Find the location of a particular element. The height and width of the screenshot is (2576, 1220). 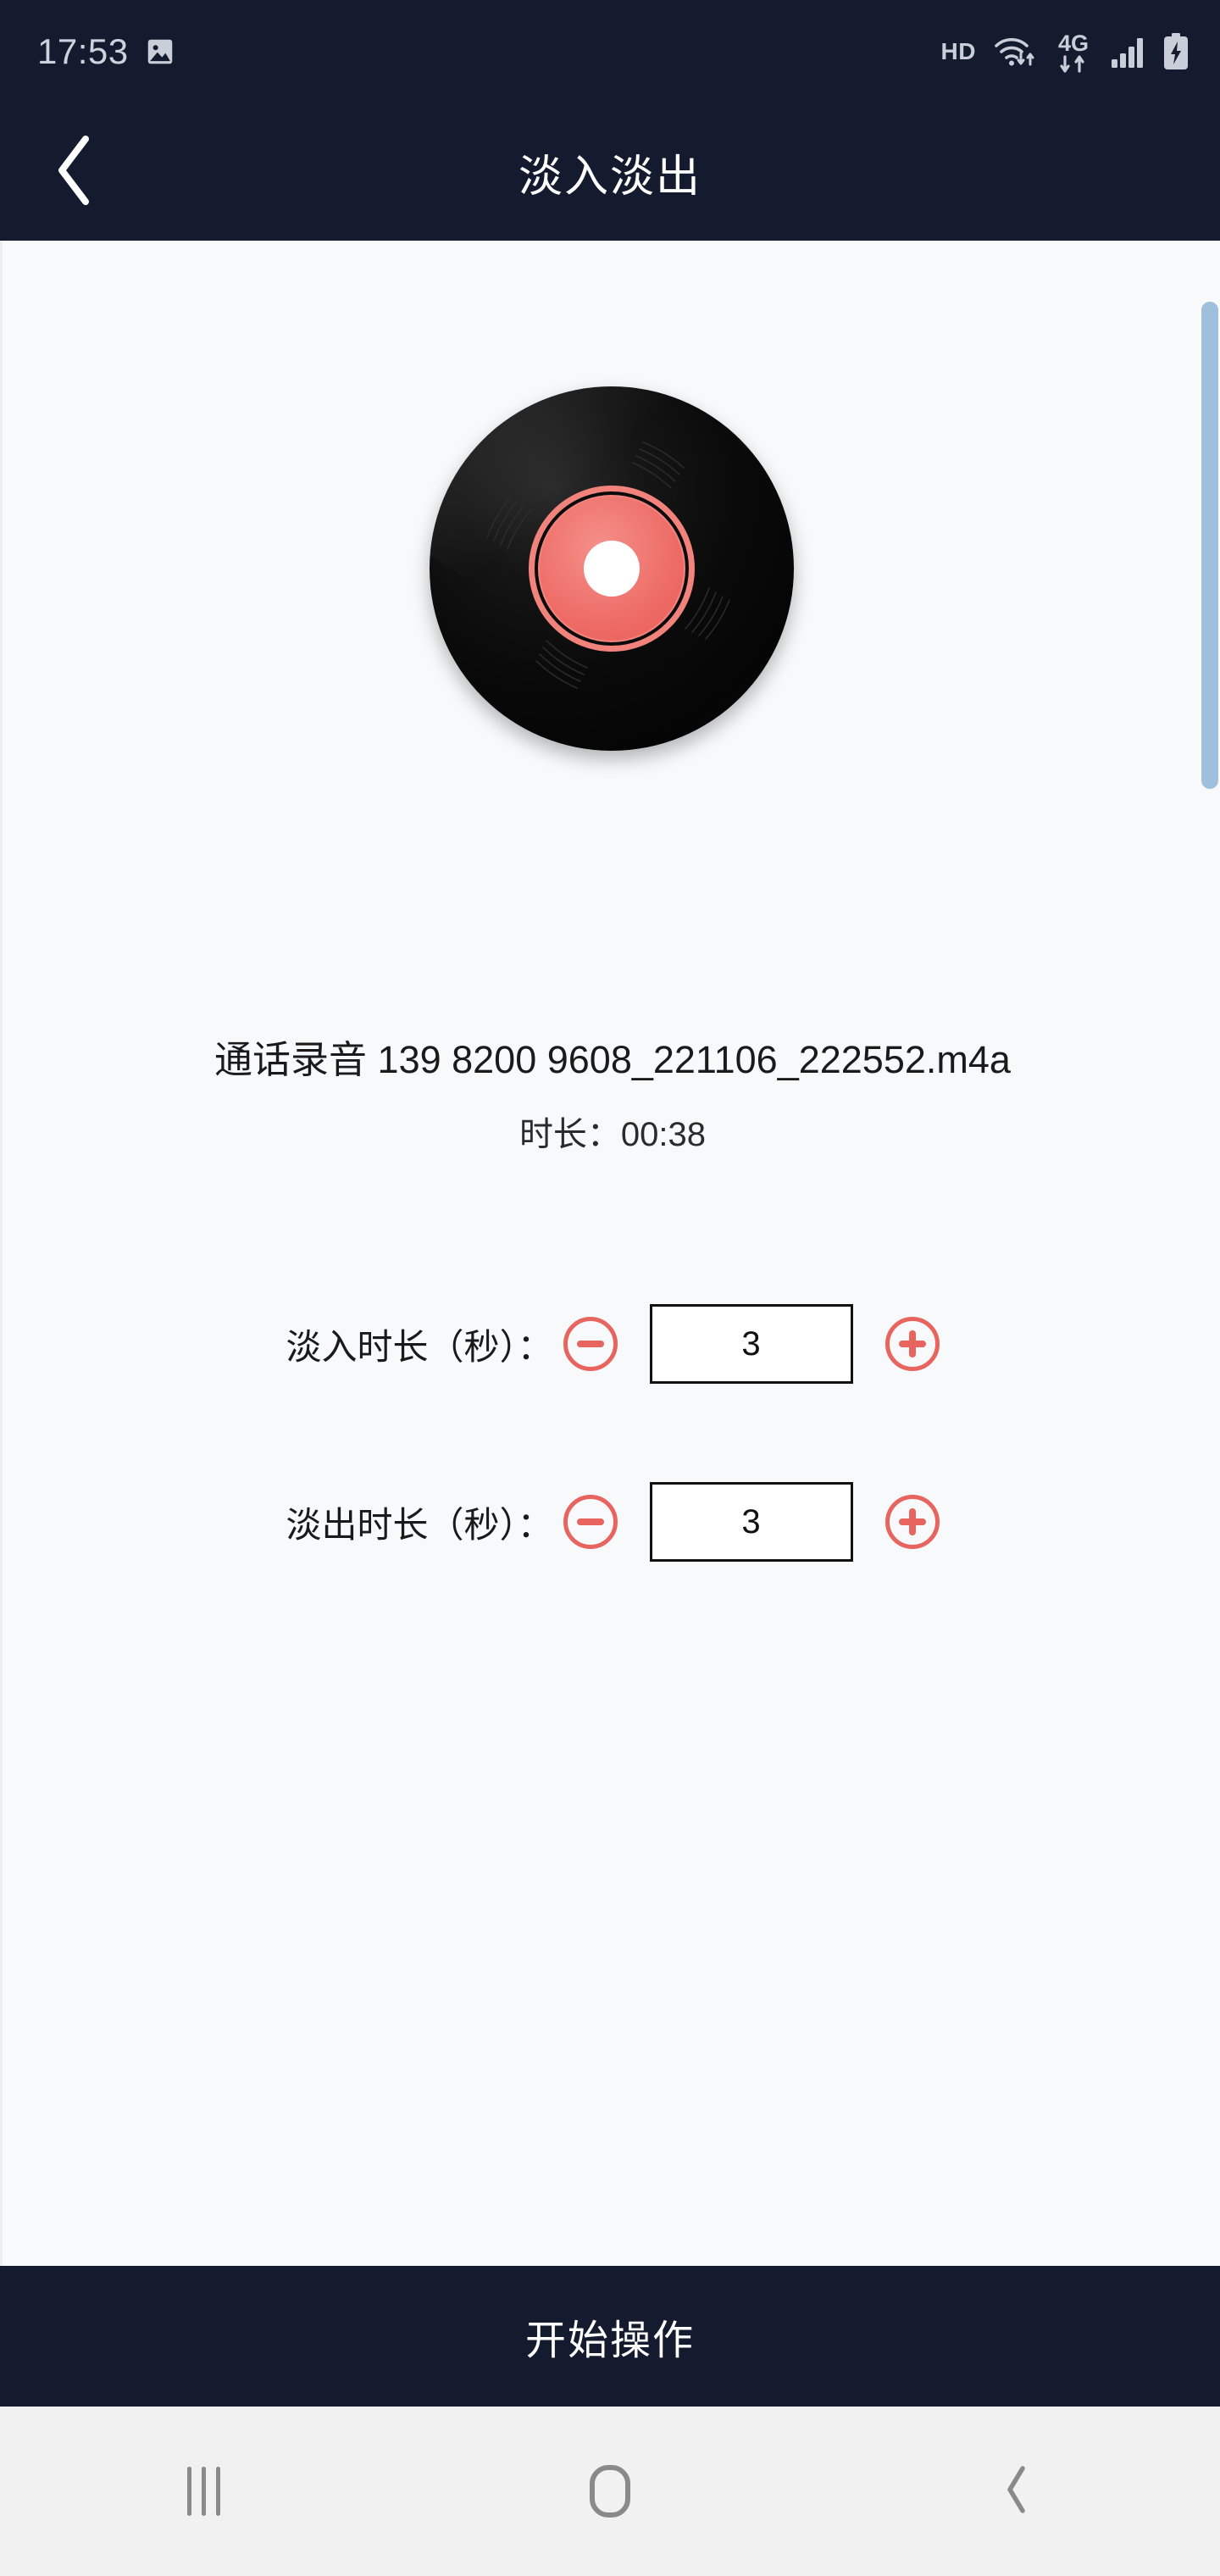

clock: 17:53 is located at coordinates (83, 51).